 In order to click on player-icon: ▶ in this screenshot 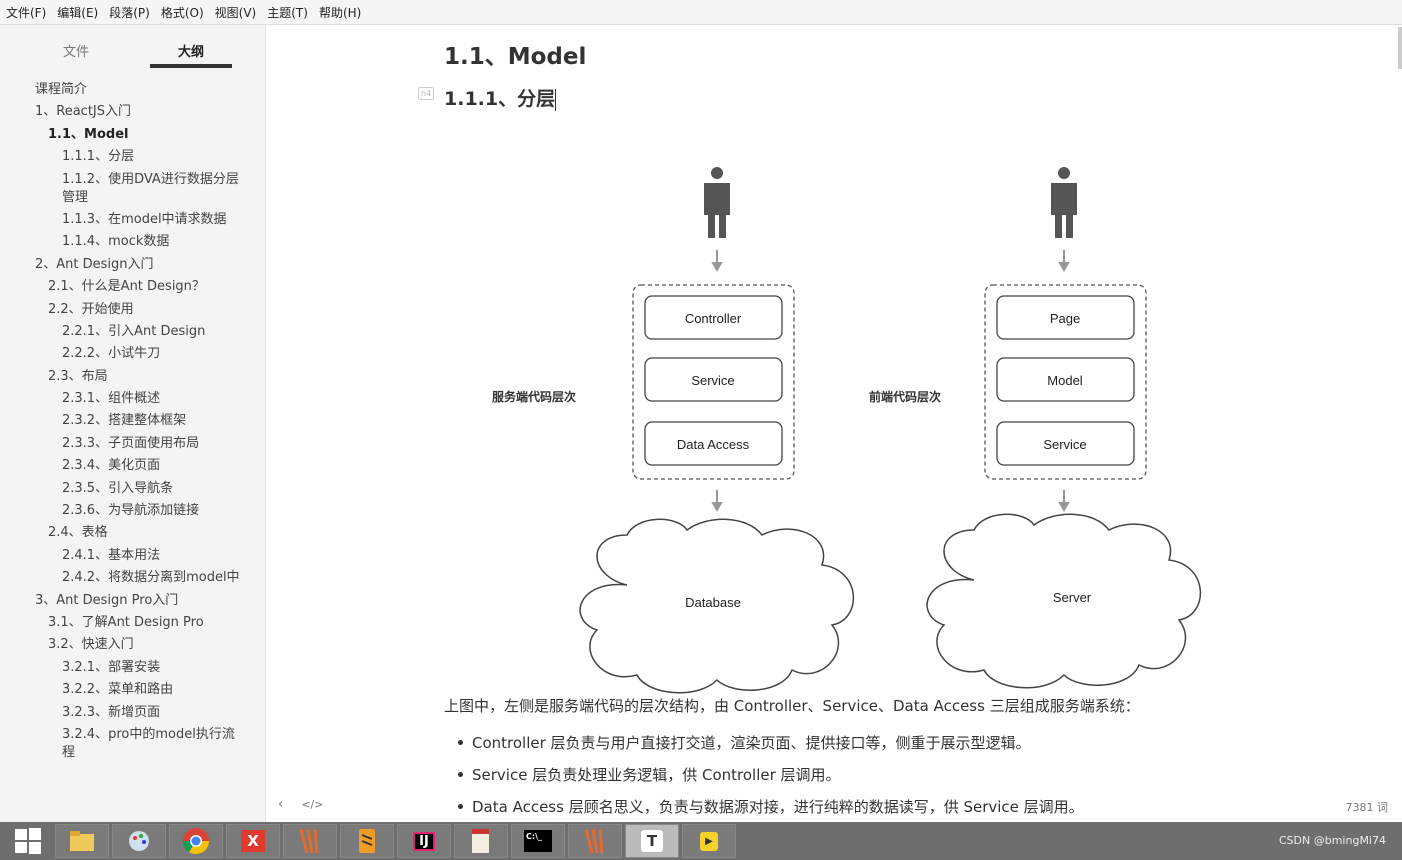, I will do `click(709, 841)`.